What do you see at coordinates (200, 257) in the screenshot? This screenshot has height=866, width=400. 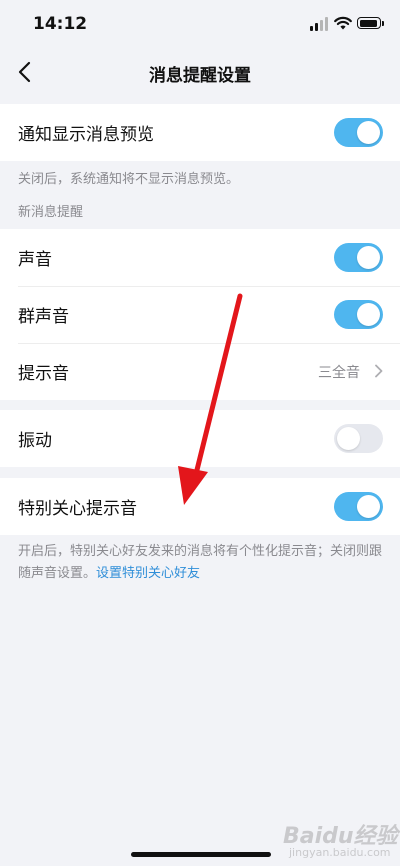 I see `sound-row: 声音` at bounding box center [200, 257].